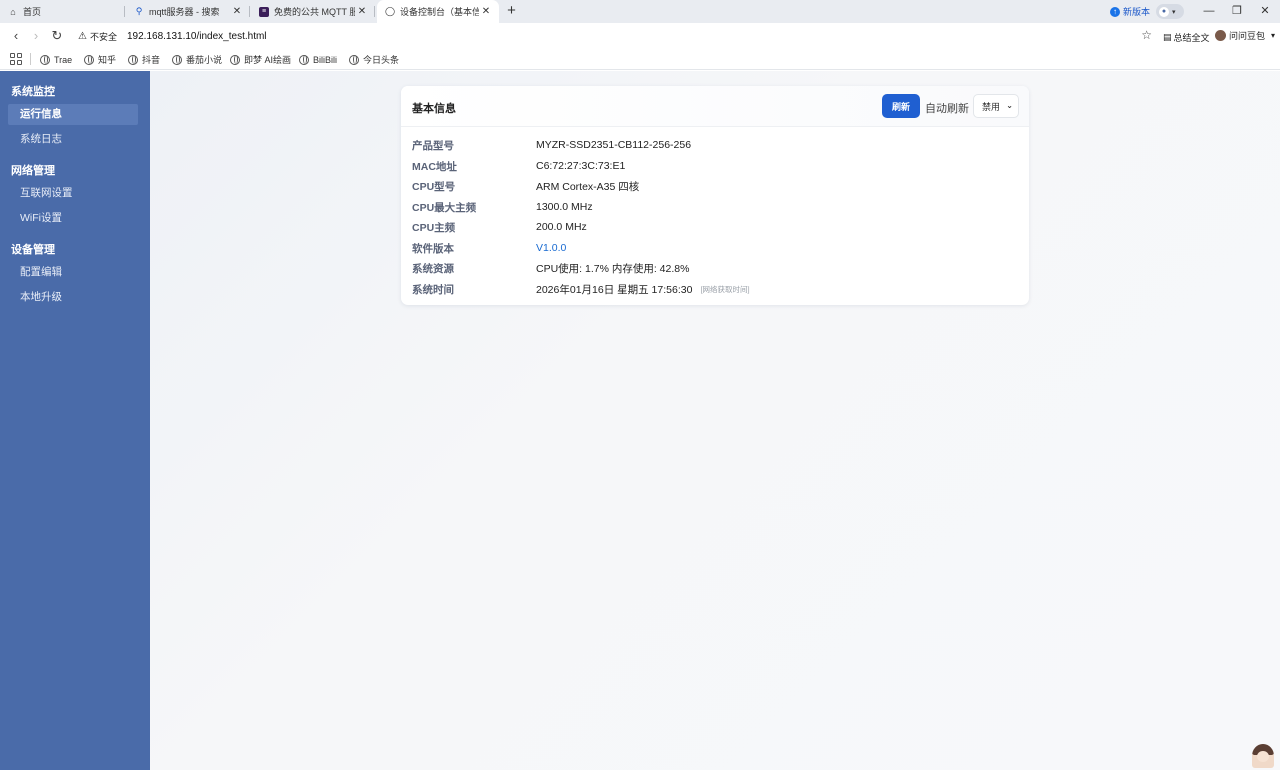  Describe the element at coordinates (36, 36) in the screenshot. I see `forward-button: ›` at that location.